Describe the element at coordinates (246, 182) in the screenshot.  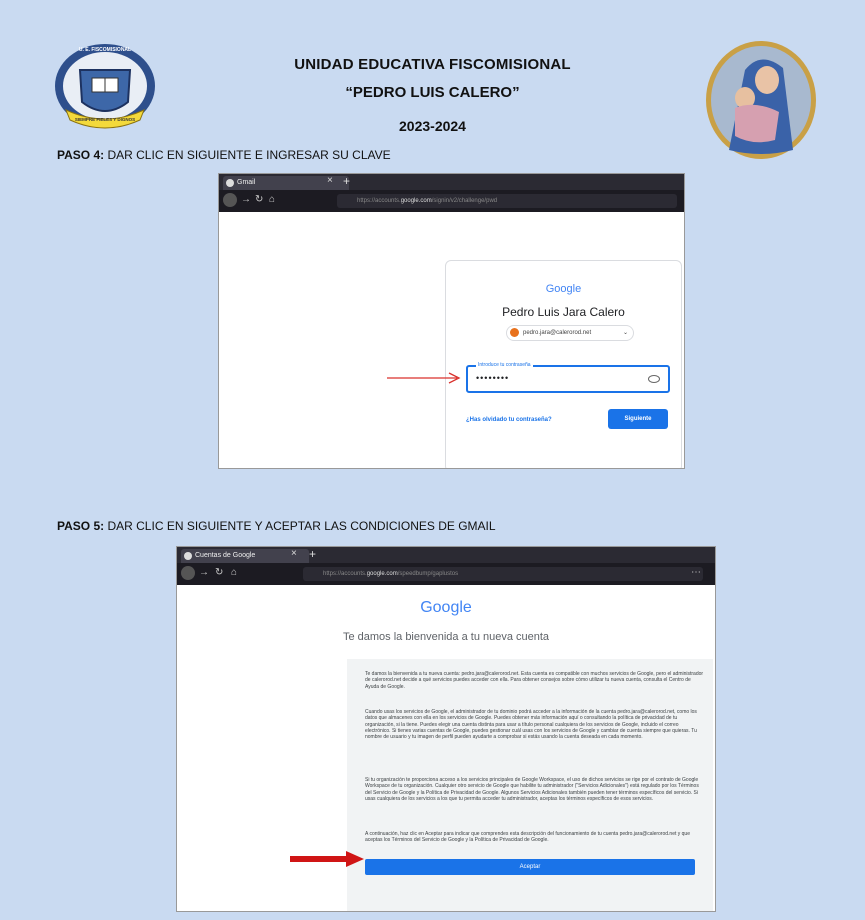
I see `tab-label: Gmail` at that location.